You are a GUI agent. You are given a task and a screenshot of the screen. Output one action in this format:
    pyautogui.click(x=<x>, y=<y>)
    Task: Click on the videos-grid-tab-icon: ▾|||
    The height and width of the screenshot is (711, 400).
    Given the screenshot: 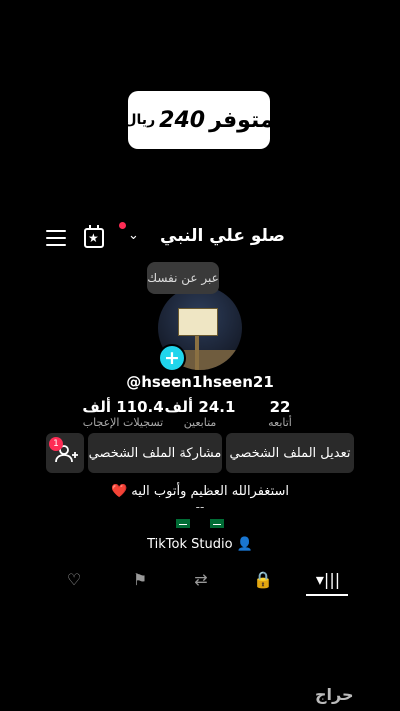 What is the action you would take?
    pyautogui.click(x=328, y=580)
    